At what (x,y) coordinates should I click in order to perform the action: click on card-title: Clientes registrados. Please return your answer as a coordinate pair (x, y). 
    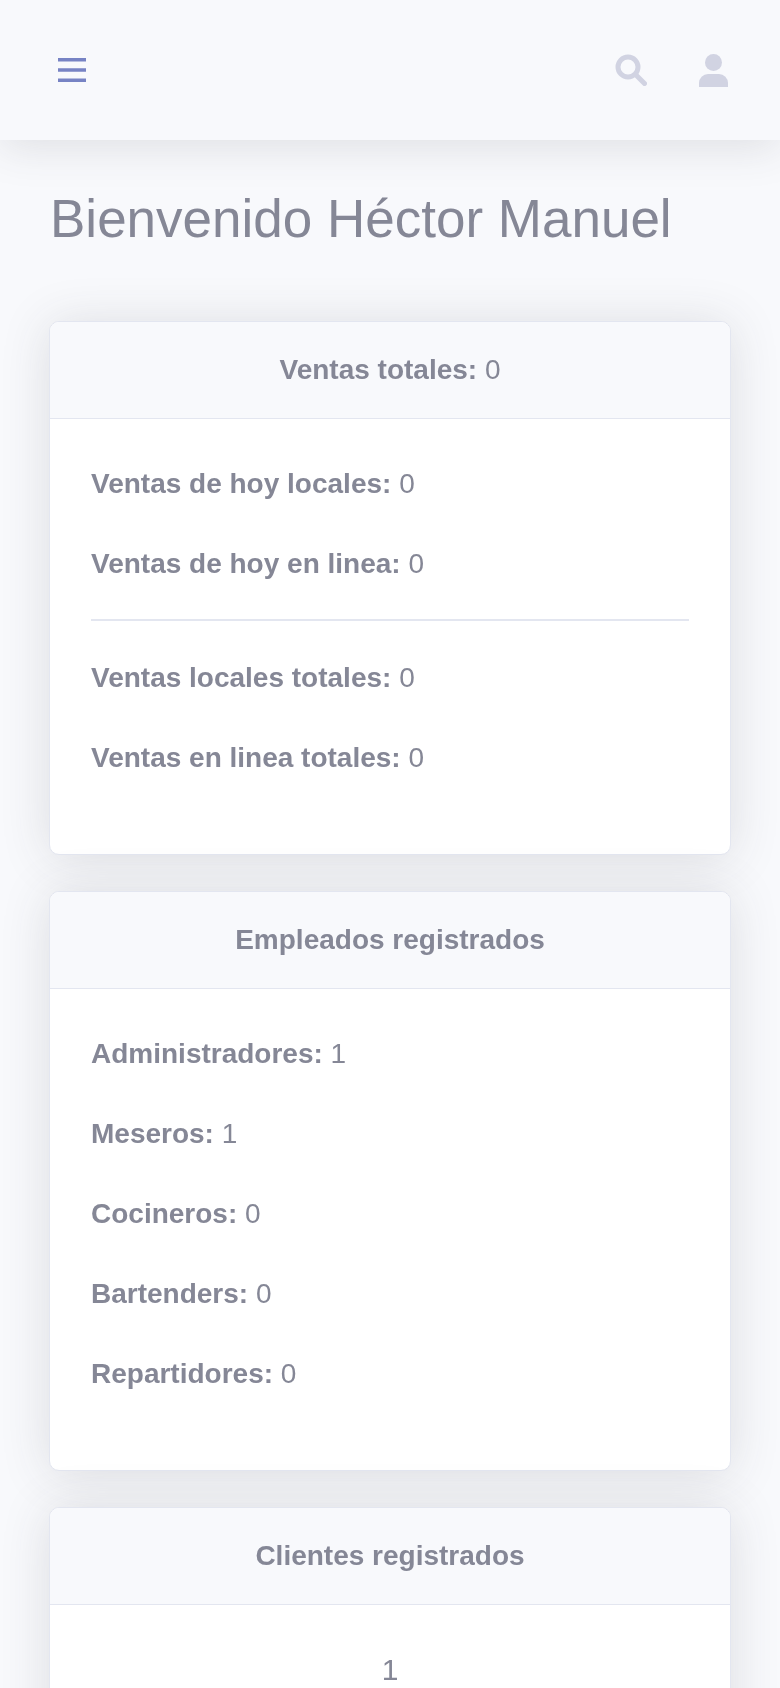
    Looking at the image, I should click on (390, 1556).